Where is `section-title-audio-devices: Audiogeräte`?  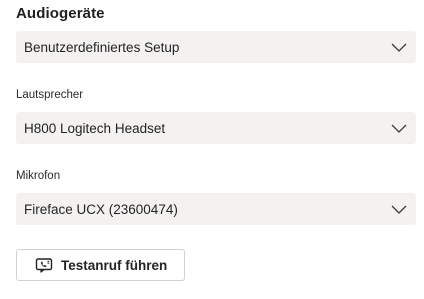 section-title-audio-devices: Audiogeräte is located at coordinates (60, 13).